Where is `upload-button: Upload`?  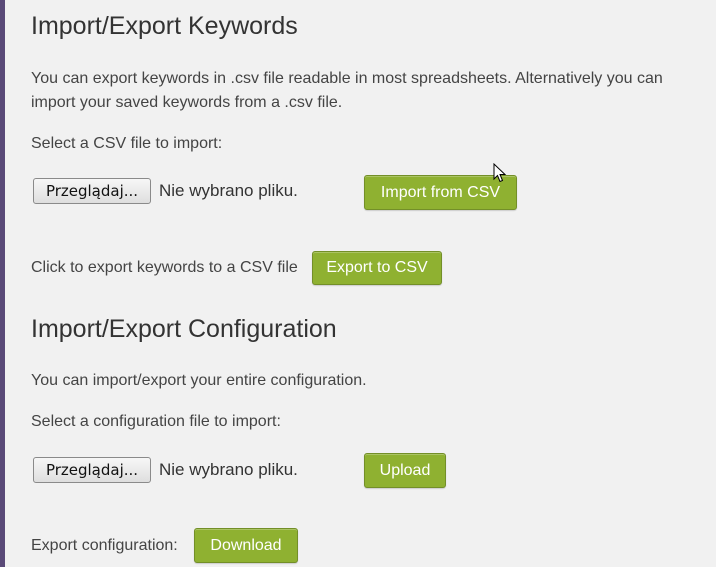
upload-button: Upload is located at coordinates (405, 470).